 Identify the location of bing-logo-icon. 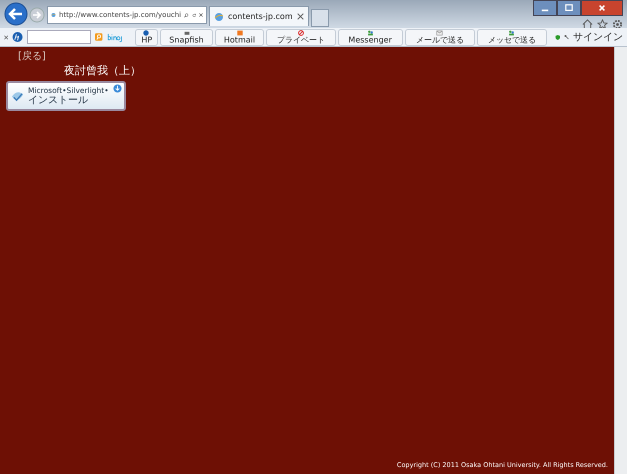
(114, 37).